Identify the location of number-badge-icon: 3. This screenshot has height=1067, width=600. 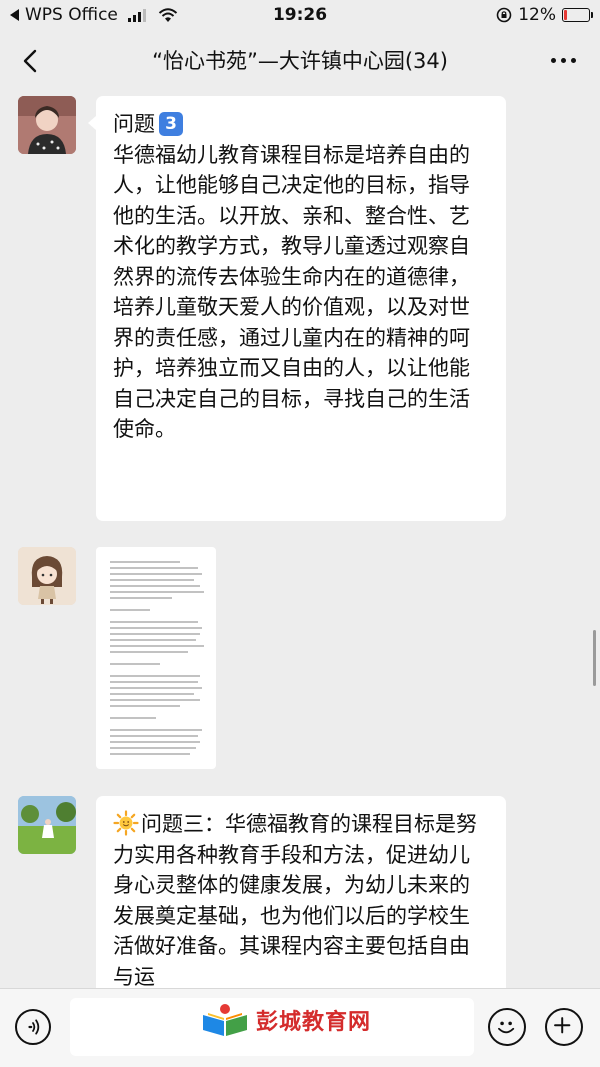
(171, 124).